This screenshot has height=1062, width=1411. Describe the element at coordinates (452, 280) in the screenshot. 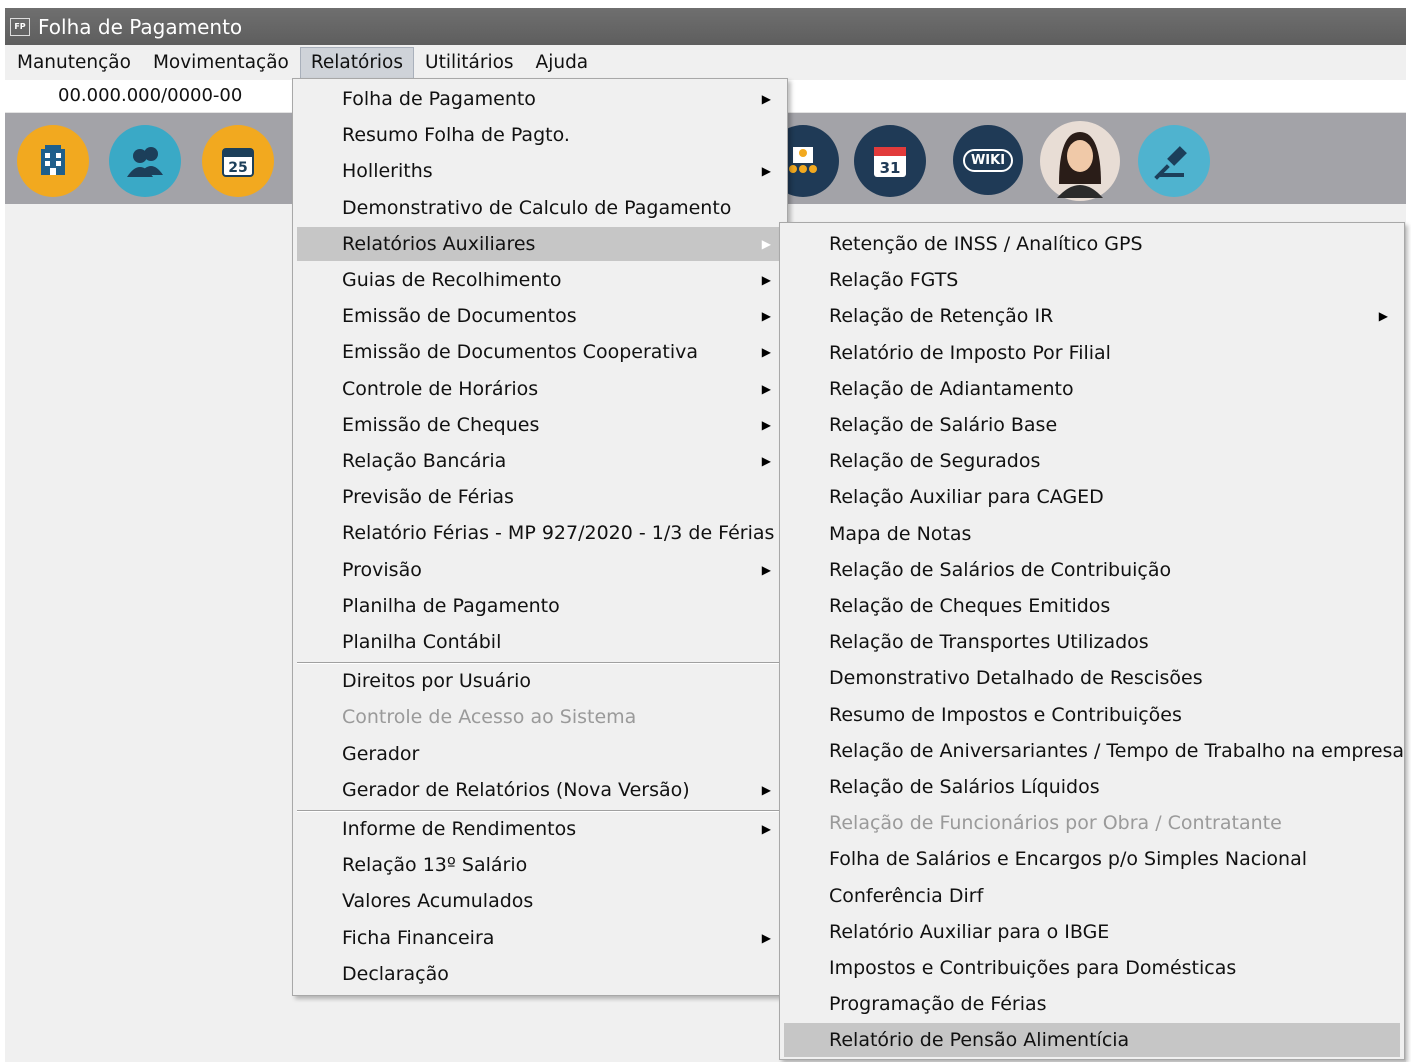

I see `menu-item-label: Guias de Recolhimento` at that location.